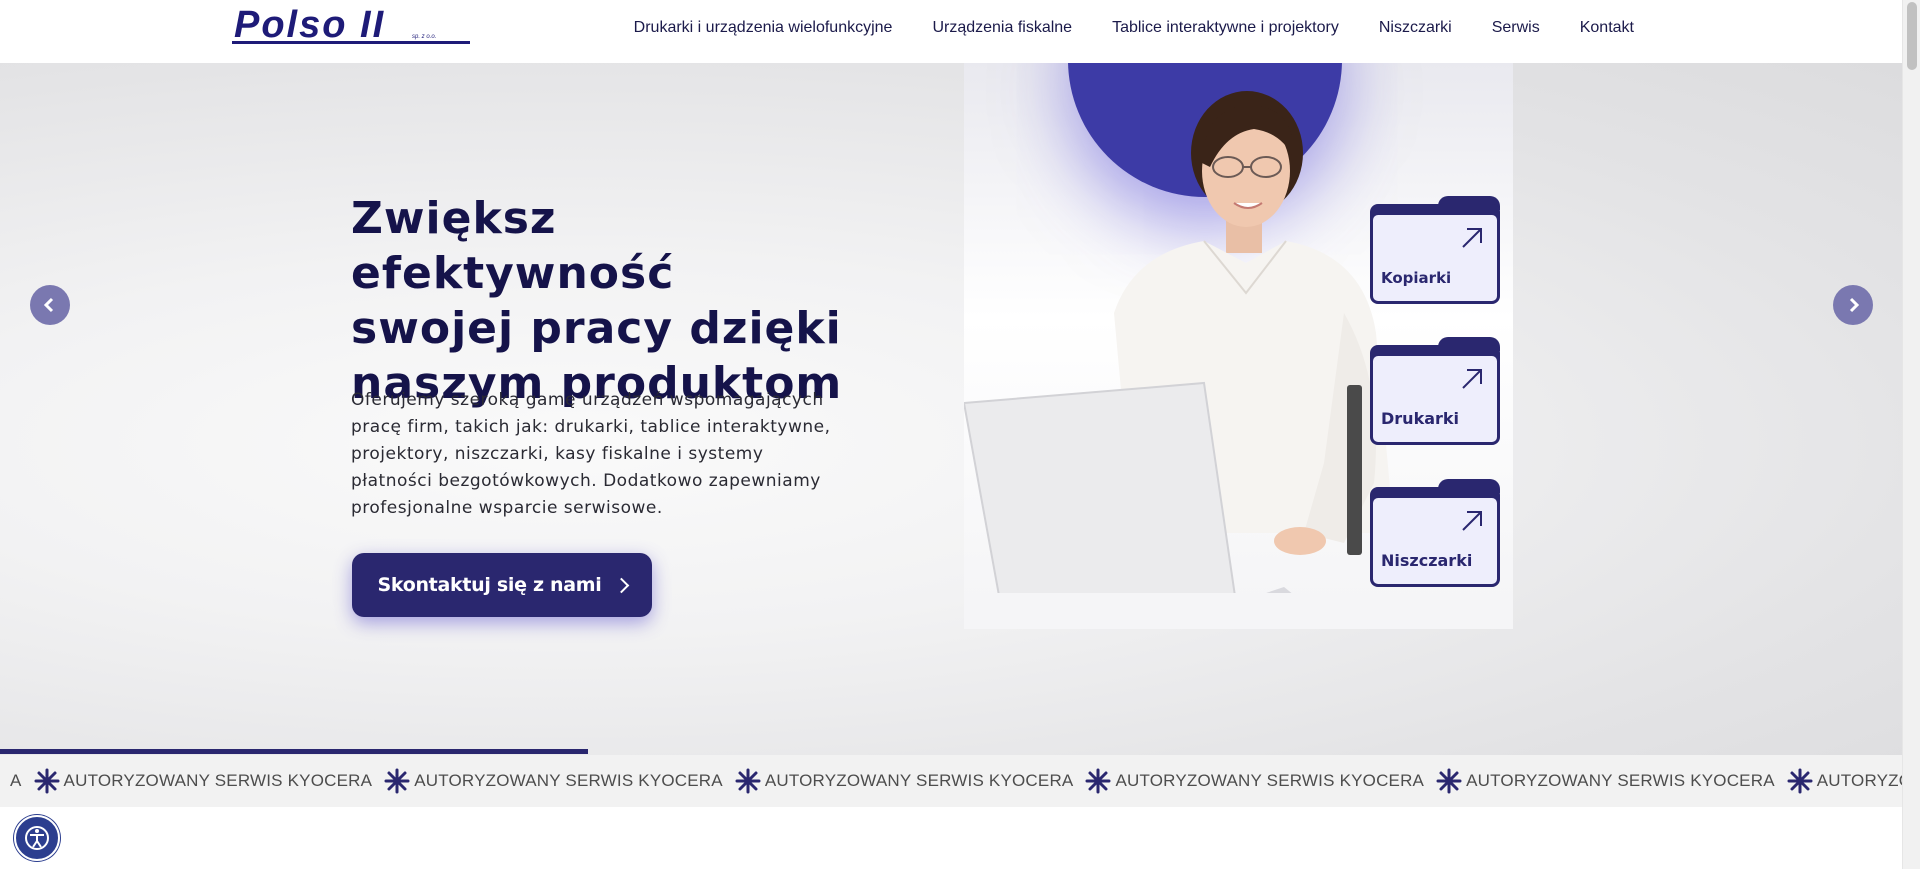 The height and width of the screenshot is (869, 1920). What do you see at coordinates (1516, 28) in the screenshot?
I see `nav-item-service: Serwis` at bounding box center [1516, 28].